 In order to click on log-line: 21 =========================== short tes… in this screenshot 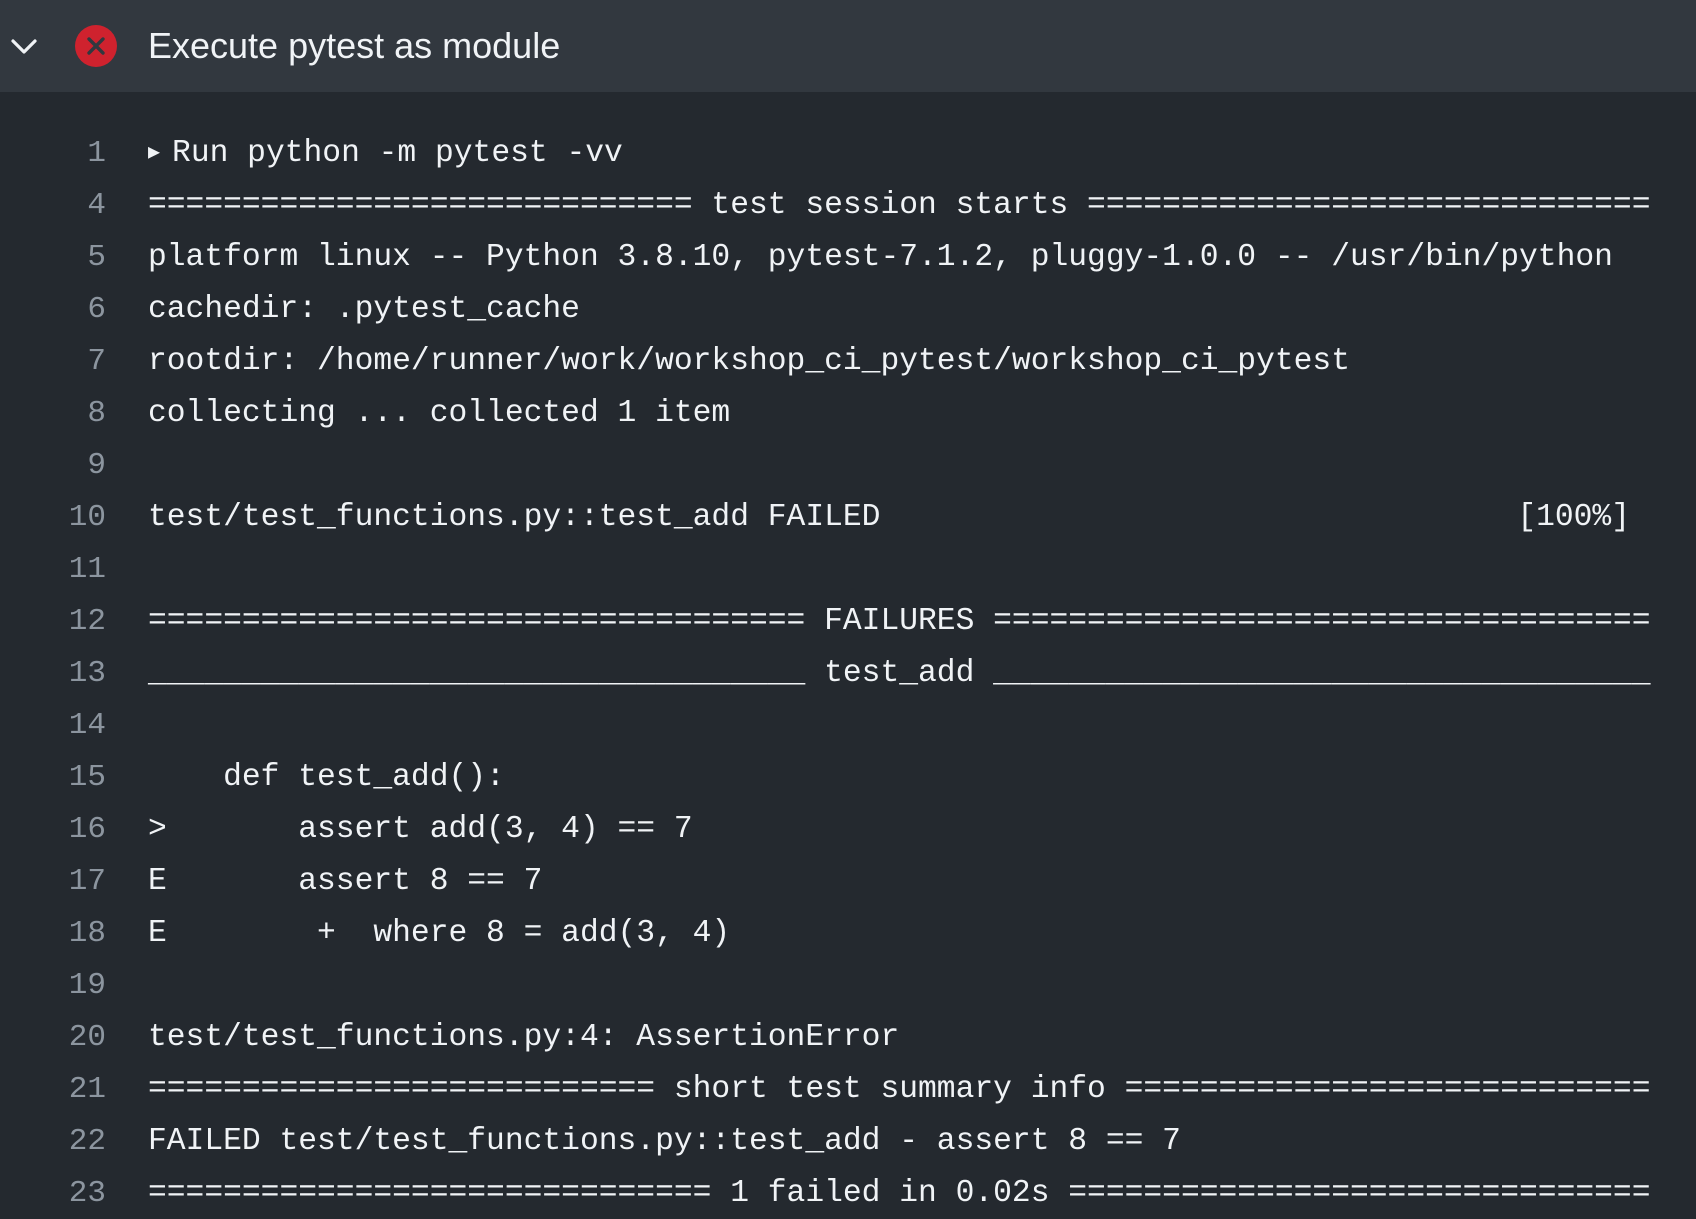, I will do `click(848, 1090)`.